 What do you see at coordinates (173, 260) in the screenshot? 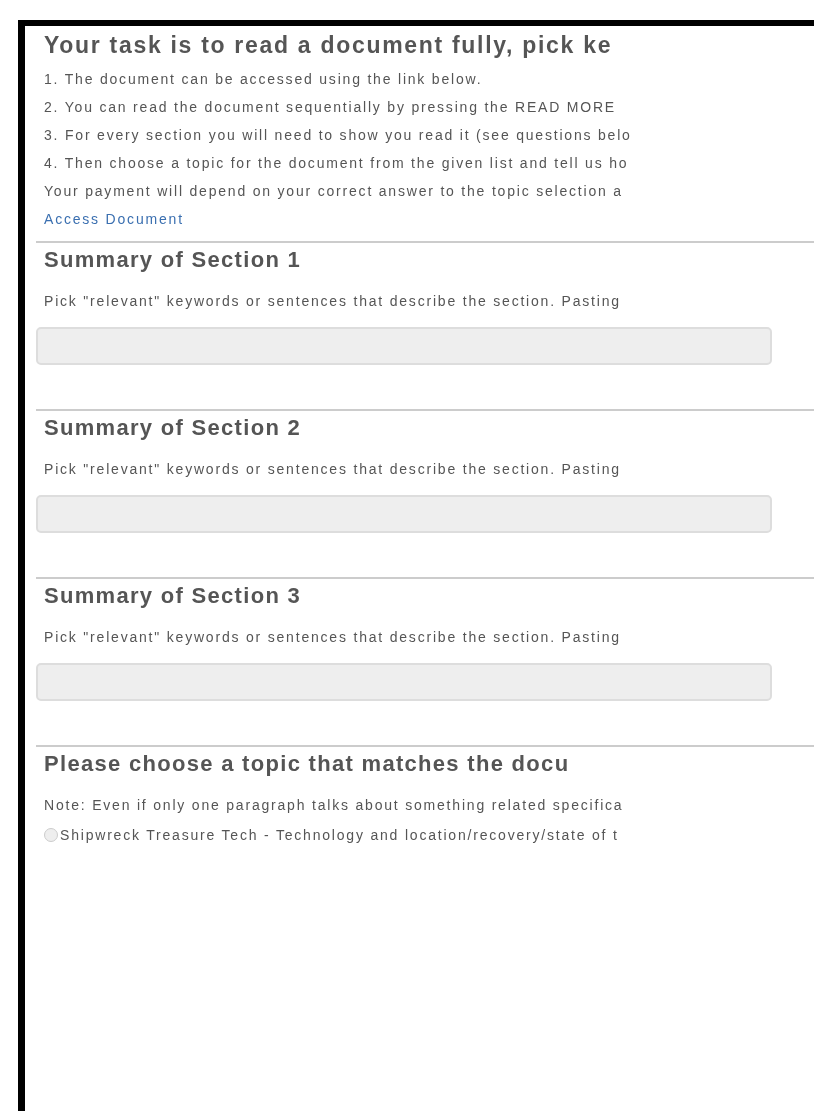
I see `section-heading: Summary of Section 1` at bounding box center [173, 260].